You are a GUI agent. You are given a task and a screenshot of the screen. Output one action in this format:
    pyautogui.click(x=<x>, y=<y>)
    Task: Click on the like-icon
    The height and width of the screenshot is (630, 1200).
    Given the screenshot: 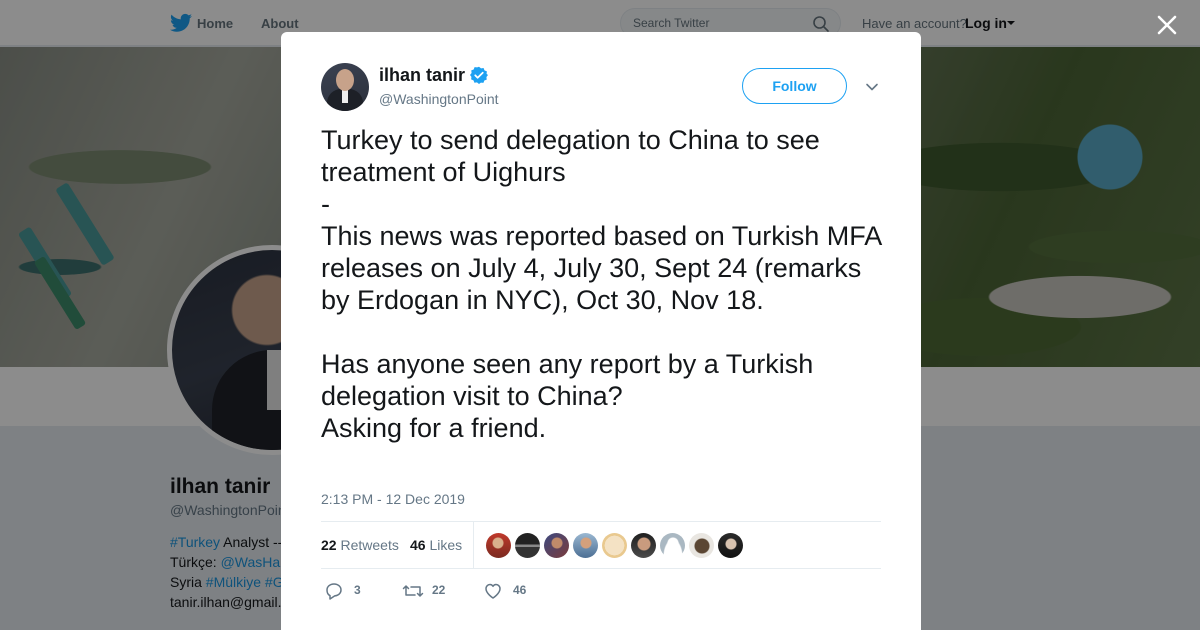 What is the action you would take?
    pyautogui.click(x=493, y=591)
    